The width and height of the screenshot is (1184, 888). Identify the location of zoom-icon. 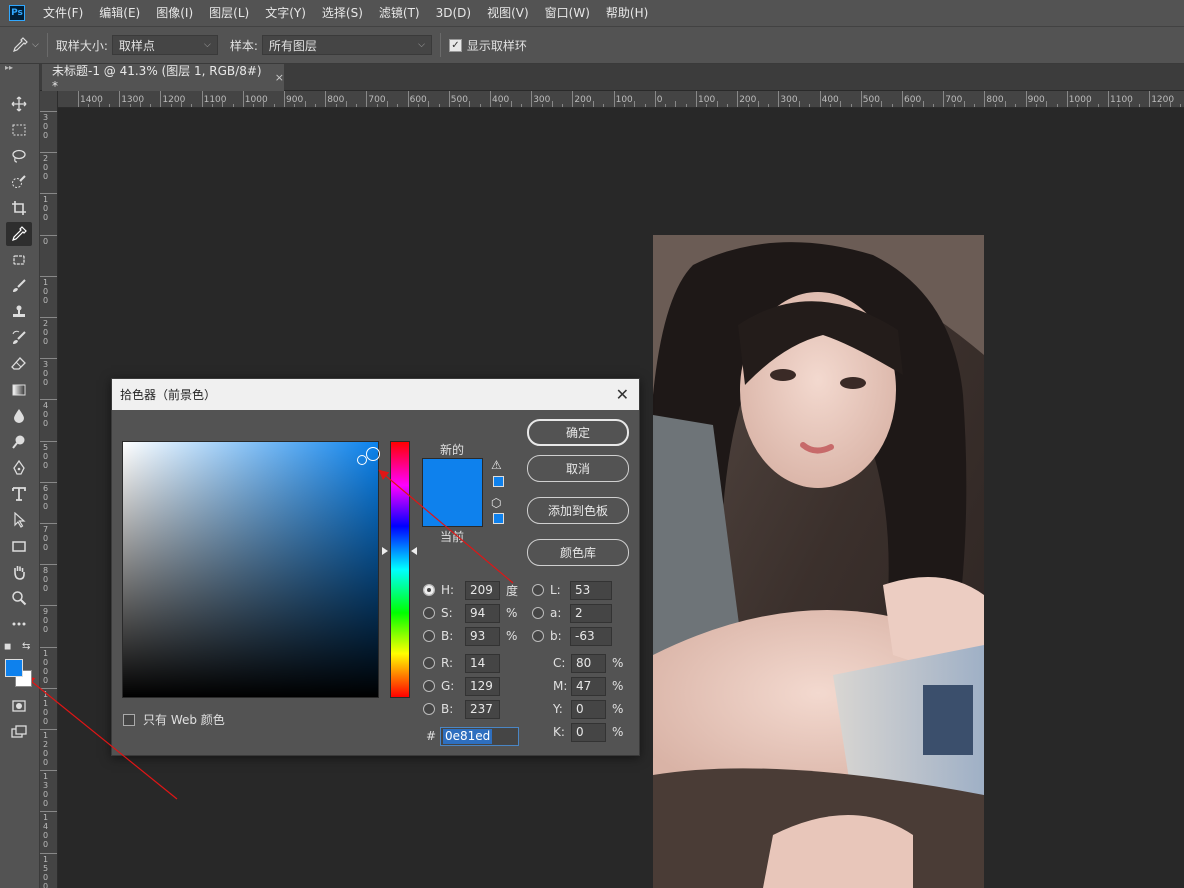
(19, 598).